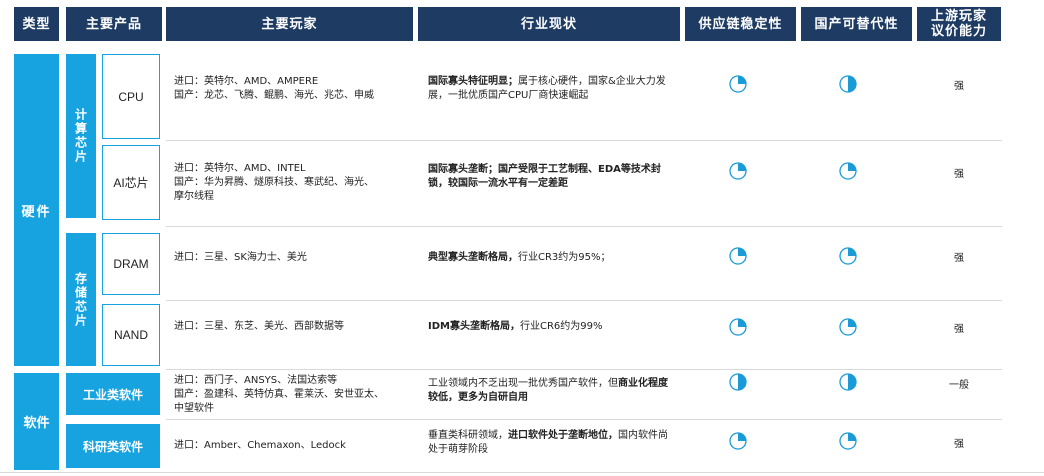 Image resolution: width=1044 pixels, height=476 pixels. I want to click on players-dram: 进口：三星、SK海力士、美光, so click(294, 258).